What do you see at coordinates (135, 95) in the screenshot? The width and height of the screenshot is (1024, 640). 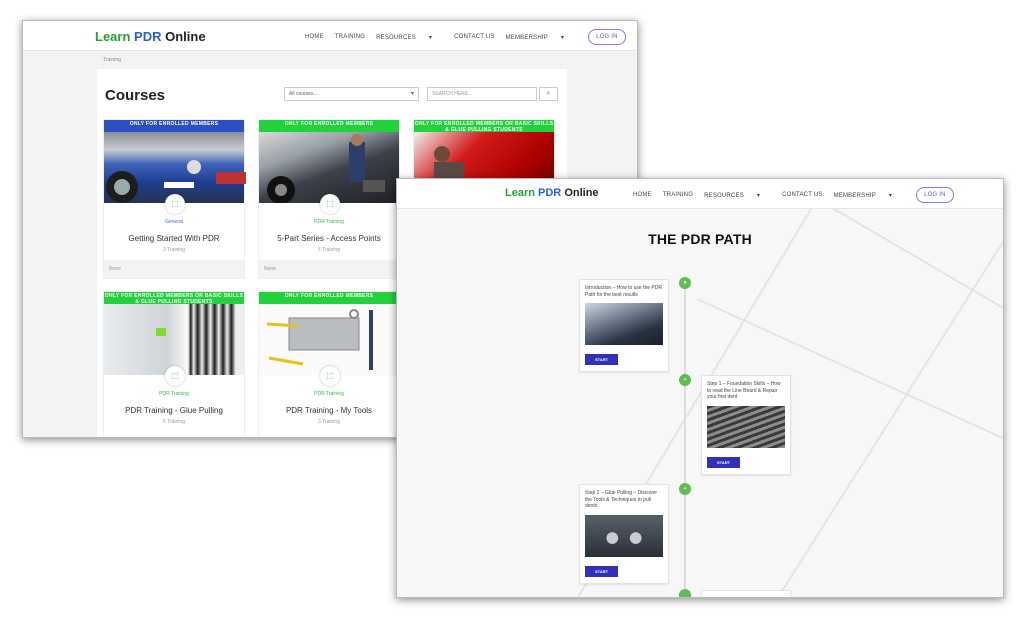 I see `page-title: Courses` at bounding box center [135, 95].